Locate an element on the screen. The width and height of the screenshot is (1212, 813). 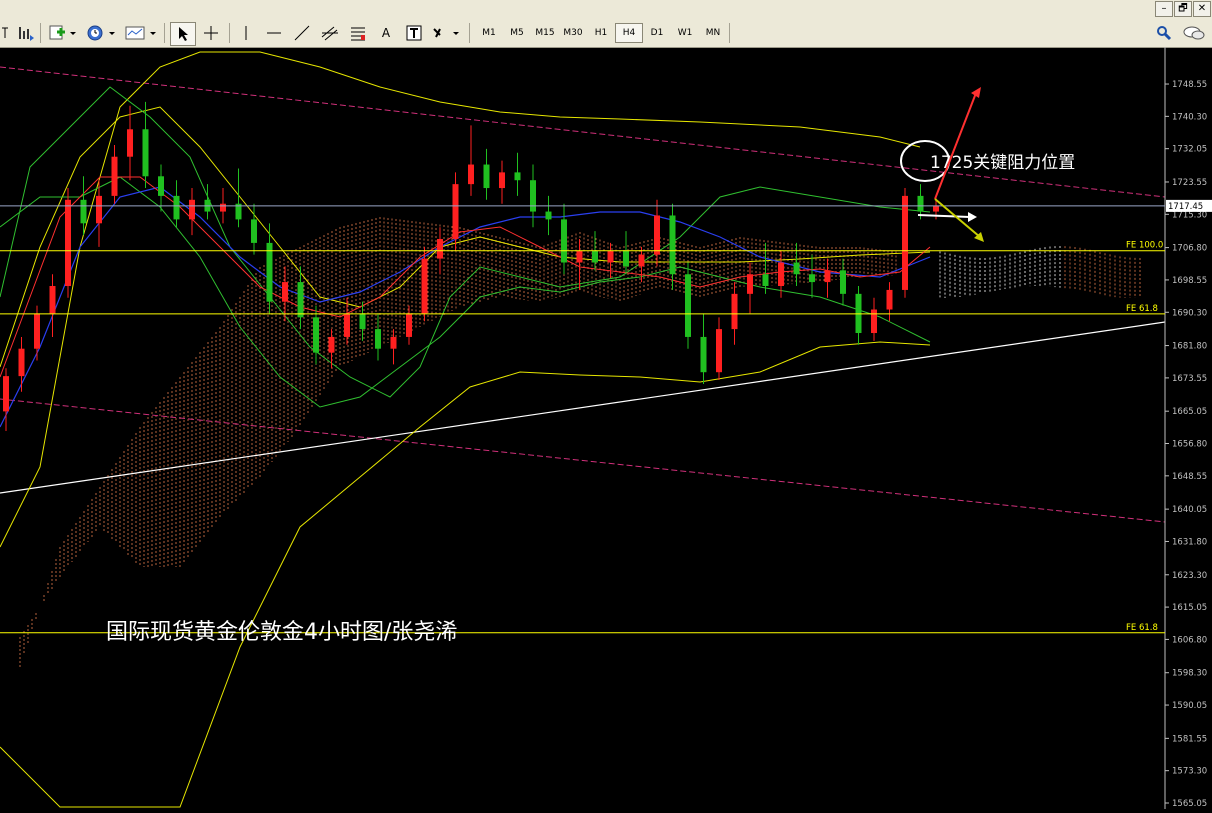
axis-tick-label: 1623.30 is located at coordinates (1189, 576).